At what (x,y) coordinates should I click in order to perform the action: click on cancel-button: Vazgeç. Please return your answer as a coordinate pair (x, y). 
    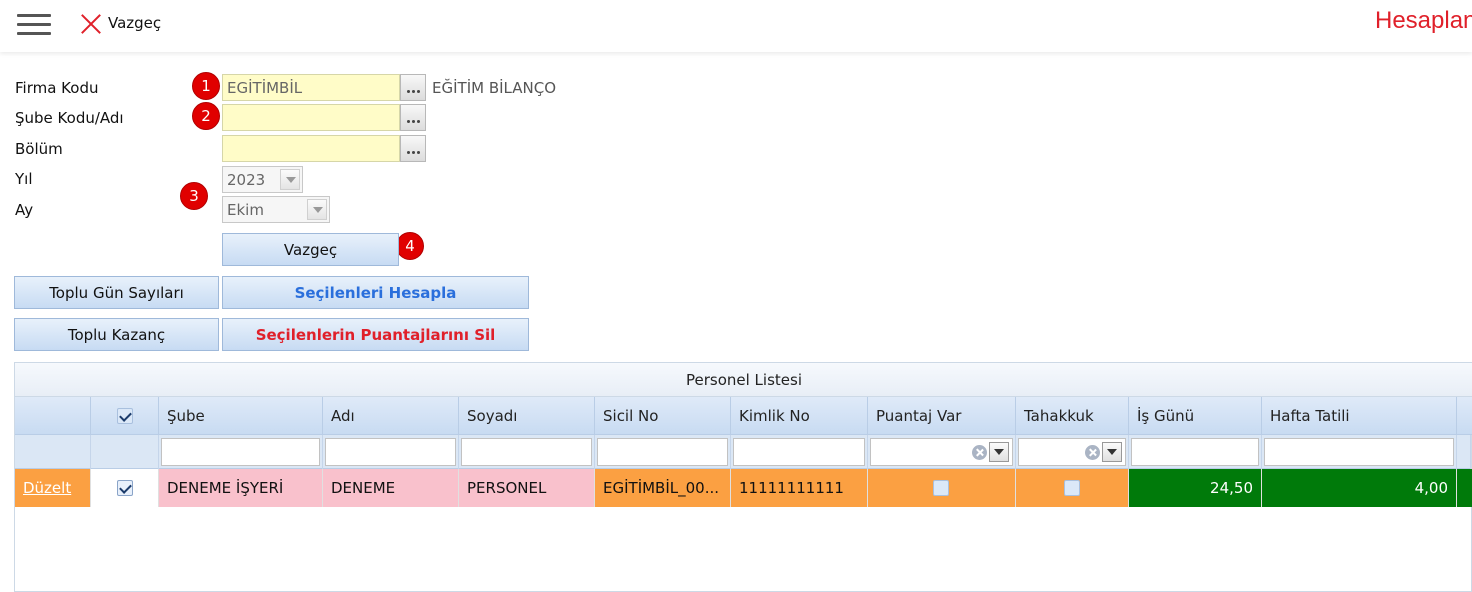
    Looking at the image, I should click on (310, 249).